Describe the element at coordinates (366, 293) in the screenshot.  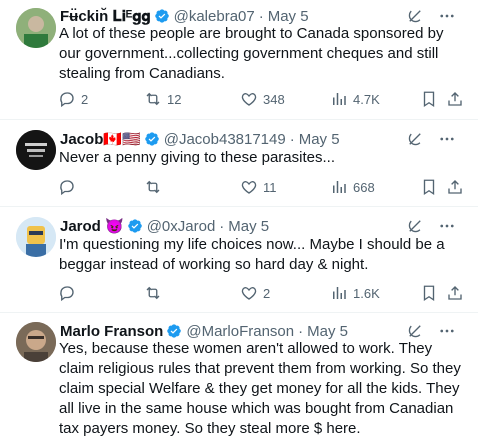
I see `view-count: 1.6K` at that location.